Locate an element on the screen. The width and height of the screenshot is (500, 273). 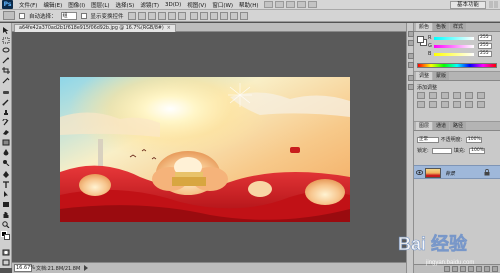
lasso-tool-icon is located at coordinates (6, 50).